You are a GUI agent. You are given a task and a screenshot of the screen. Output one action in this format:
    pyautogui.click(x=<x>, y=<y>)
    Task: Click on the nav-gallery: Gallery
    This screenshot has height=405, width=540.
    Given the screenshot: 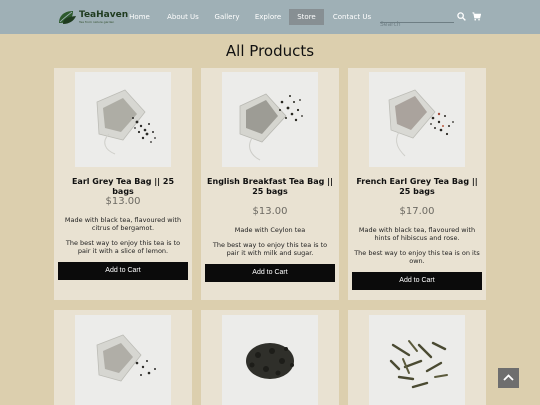 What is the action you would take?
    pyautogui.click(x=227, y=17)
    